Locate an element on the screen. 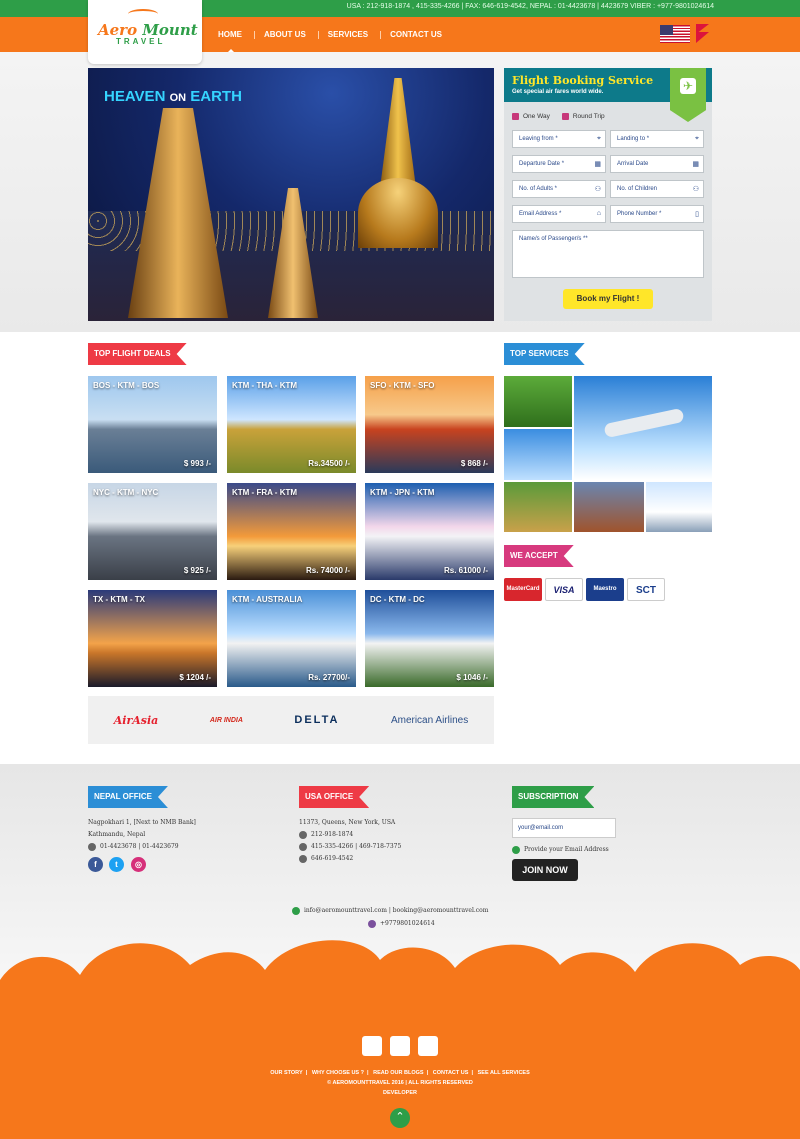 The width and height of the screenshot is (800, 1139). deal-price: $ 993 /- is located at coordinates (197, 463).